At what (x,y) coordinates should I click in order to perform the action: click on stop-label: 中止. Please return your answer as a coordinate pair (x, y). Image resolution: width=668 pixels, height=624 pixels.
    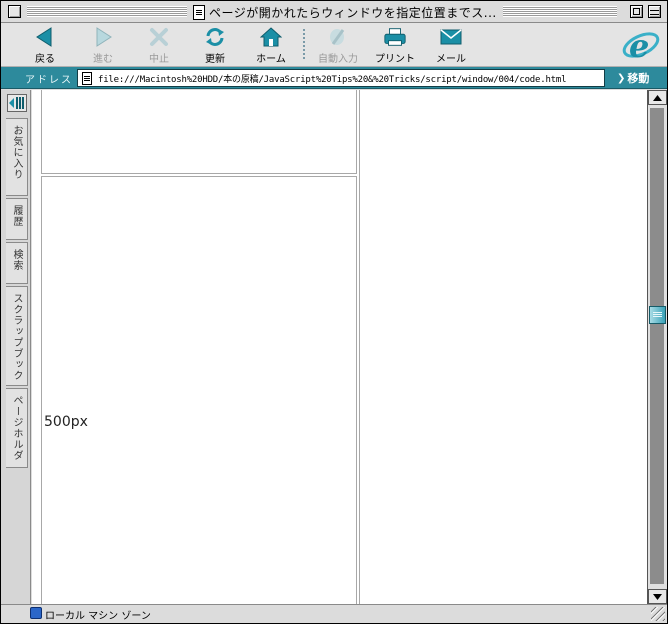
    Looking at the image, I should click on (159, 59).